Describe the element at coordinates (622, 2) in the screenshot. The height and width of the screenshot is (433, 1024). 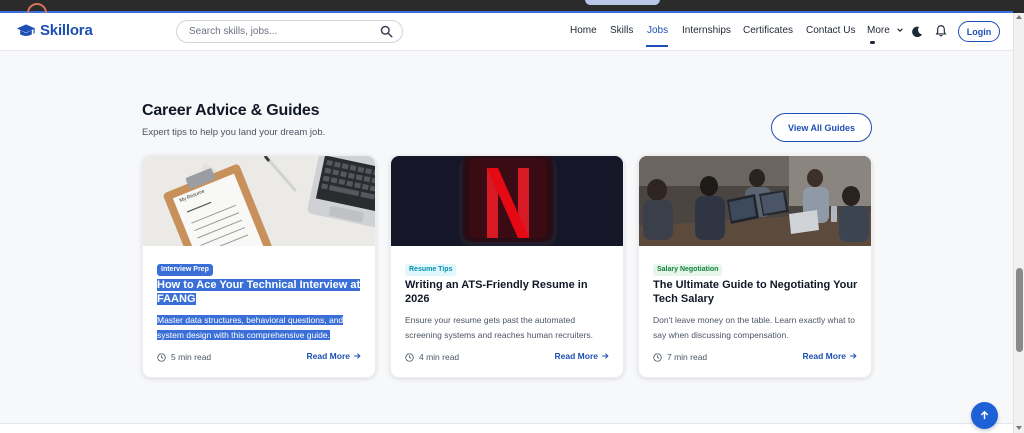
I see `browser-tab-pill` at that location.